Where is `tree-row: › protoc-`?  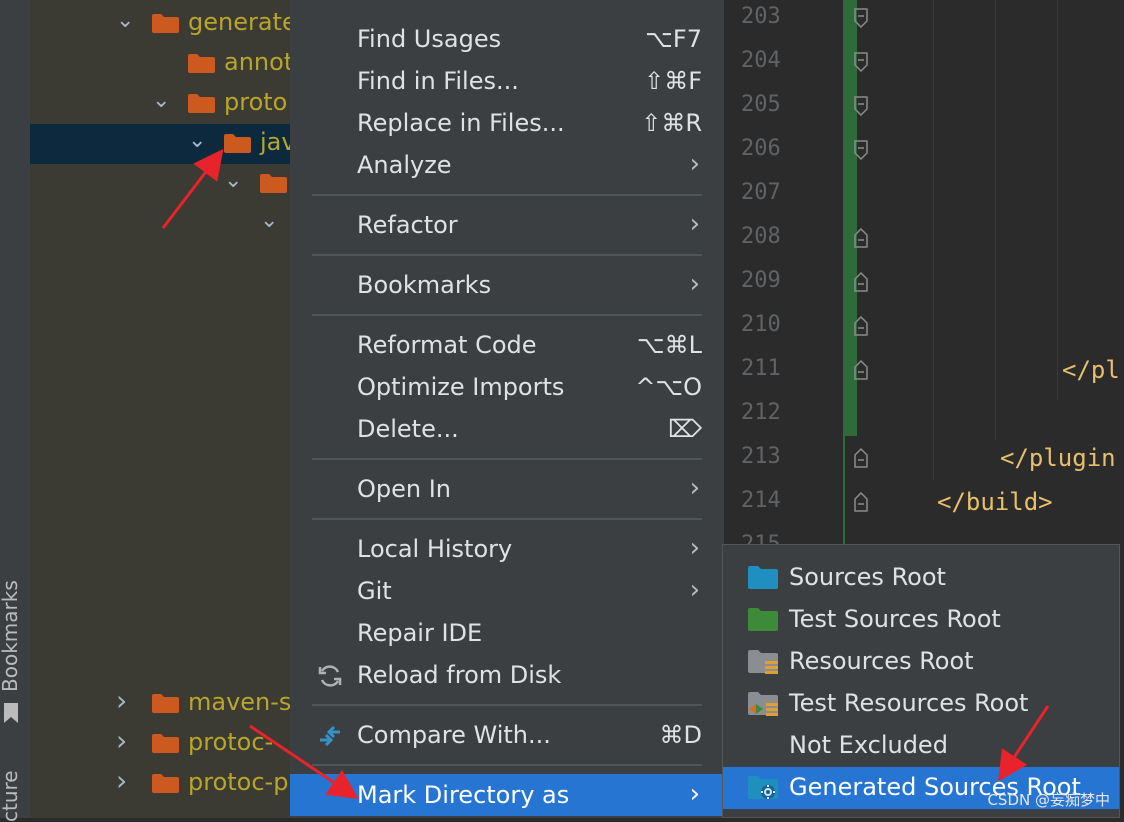
tree-row: › protoc- is located at coordinates (160, 744).